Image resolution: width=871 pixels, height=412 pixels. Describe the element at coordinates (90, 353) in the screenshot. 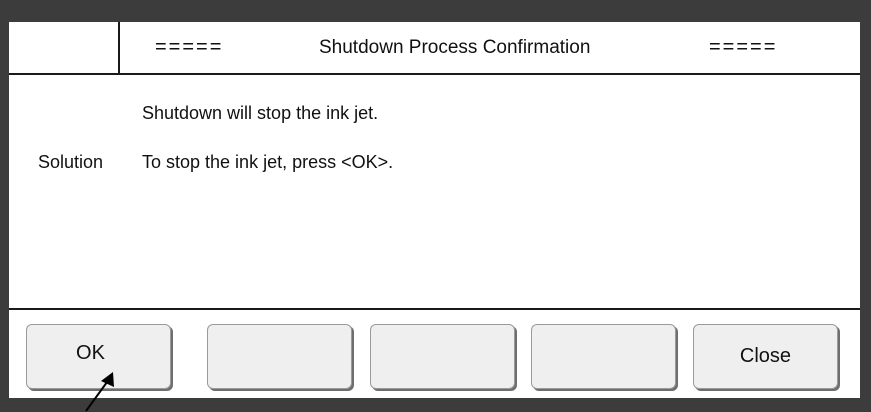

I see `ok-button-label: OK` at that location.